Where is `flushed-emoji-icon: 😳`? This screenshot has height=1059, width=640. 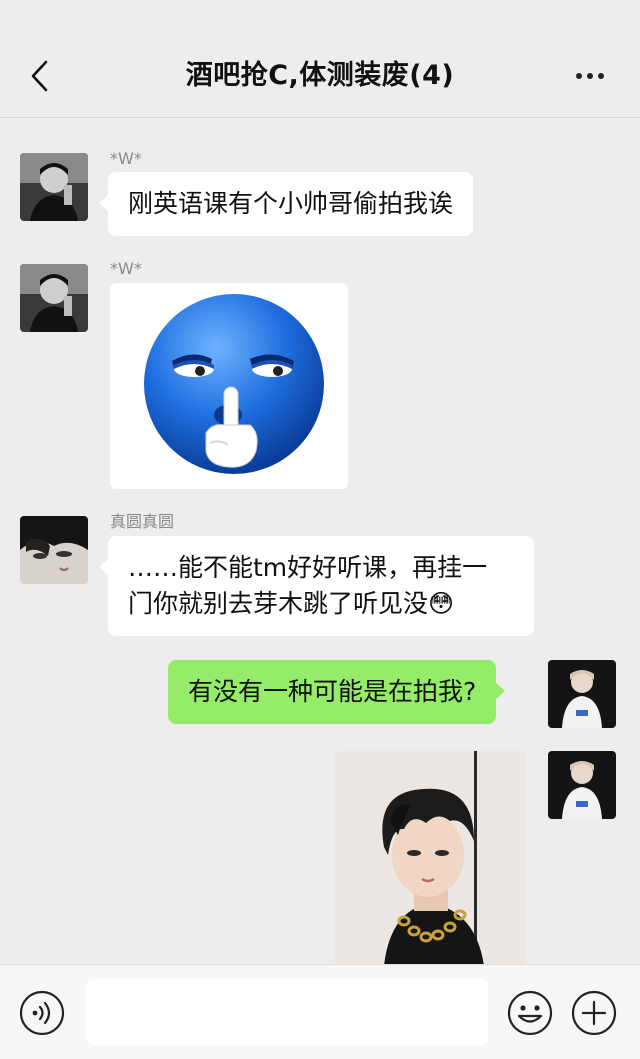
flushed-emoji-icon: 😳 is located at coordinates (441, 603).